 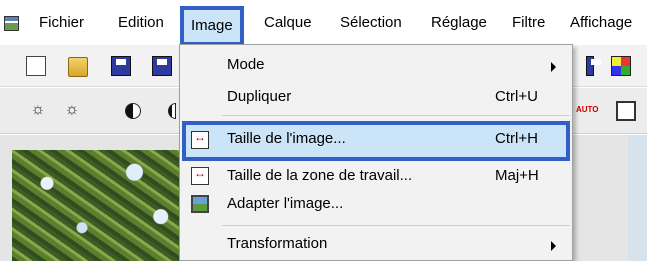 I want to click on menu-image: Image, so click(x=212, y=26).